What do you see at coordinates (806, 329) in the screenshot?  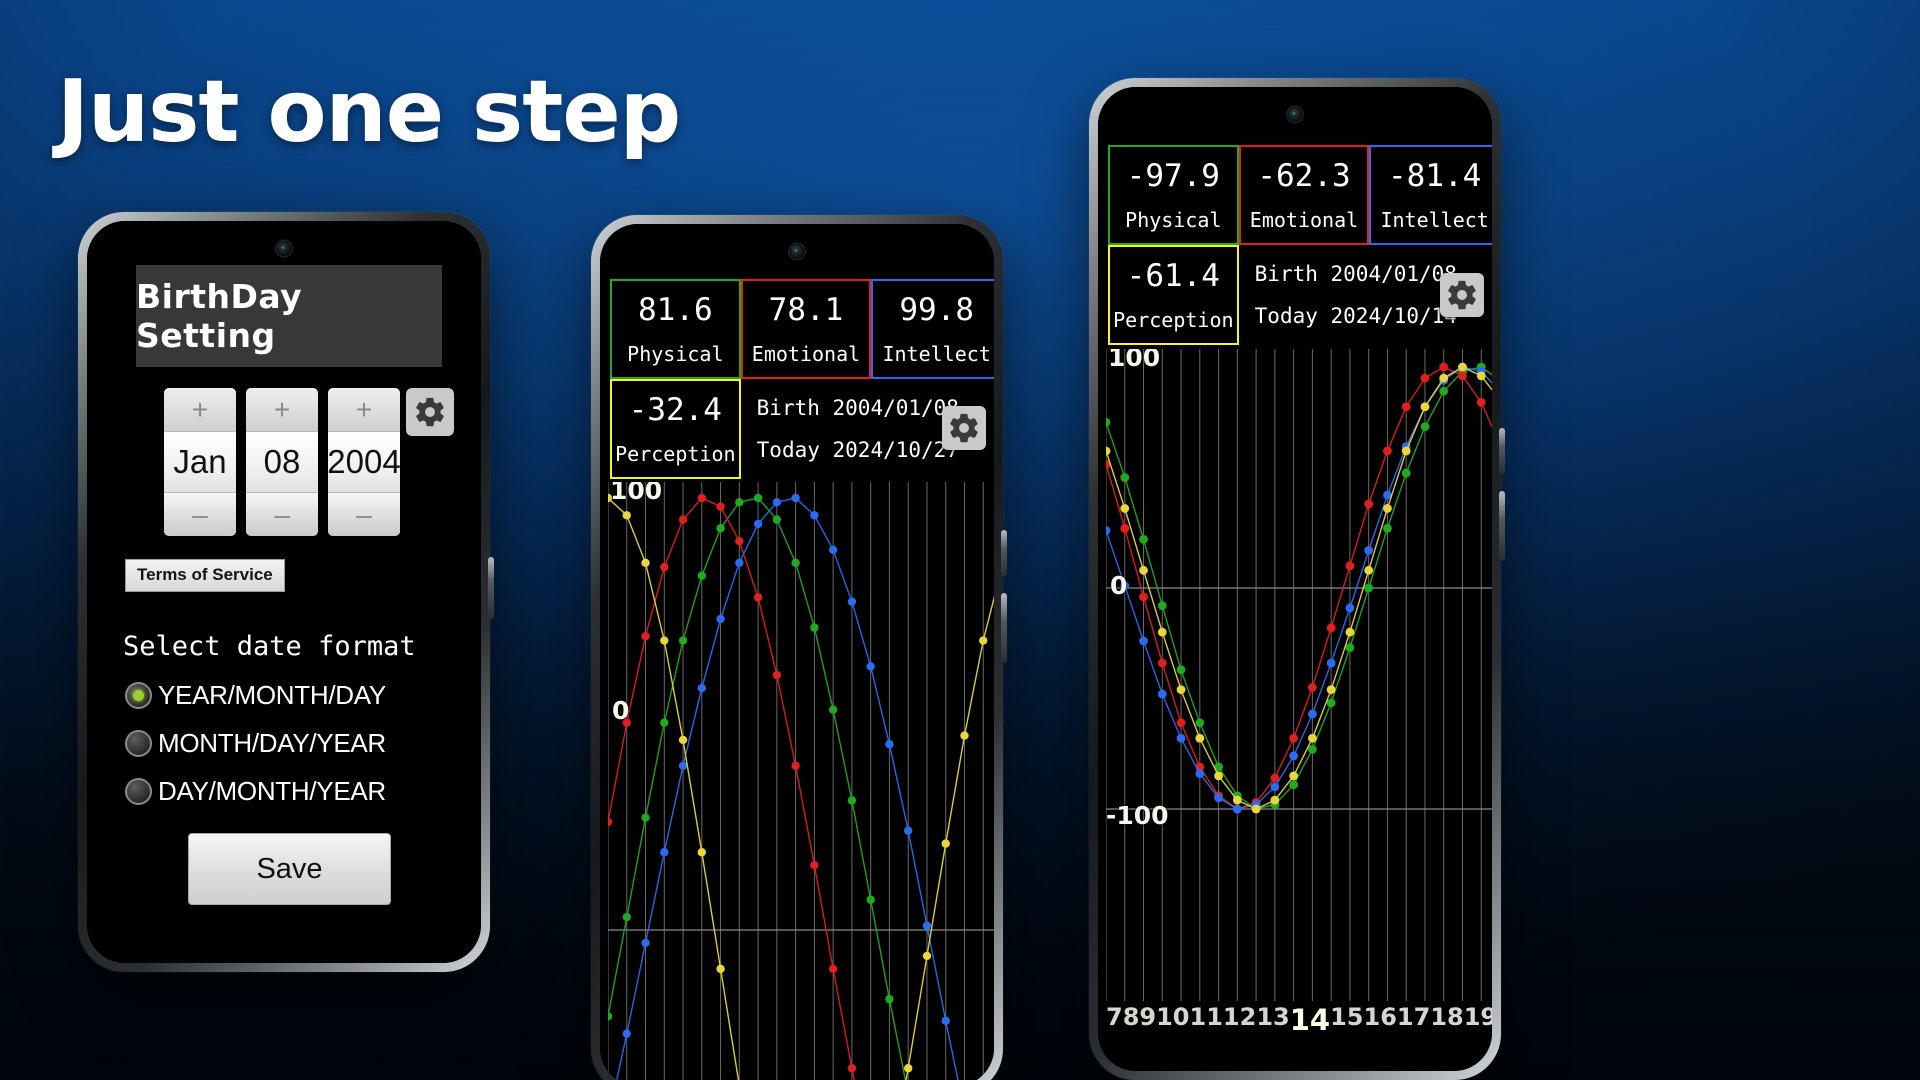 I see `stat-emotional: 78.1 Emotional` at bounding box center [806, 329].